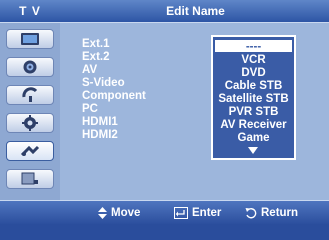 Image resolution: width=329 pixels, height=240 pixels. I want to click on sidebar-item-digital, so click(30, 179).